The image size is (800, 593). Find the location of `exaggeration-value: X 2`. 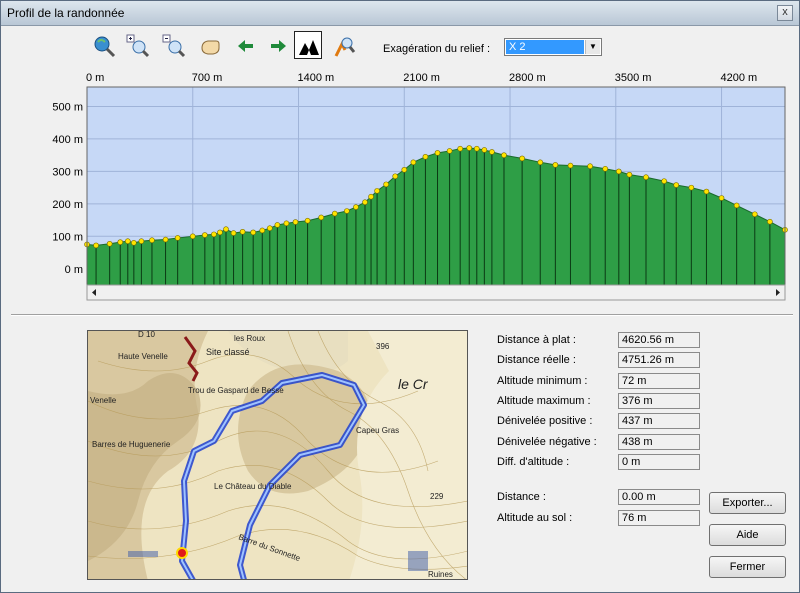

exaggeration-value: X 2 is located at coordinates (545, 47).